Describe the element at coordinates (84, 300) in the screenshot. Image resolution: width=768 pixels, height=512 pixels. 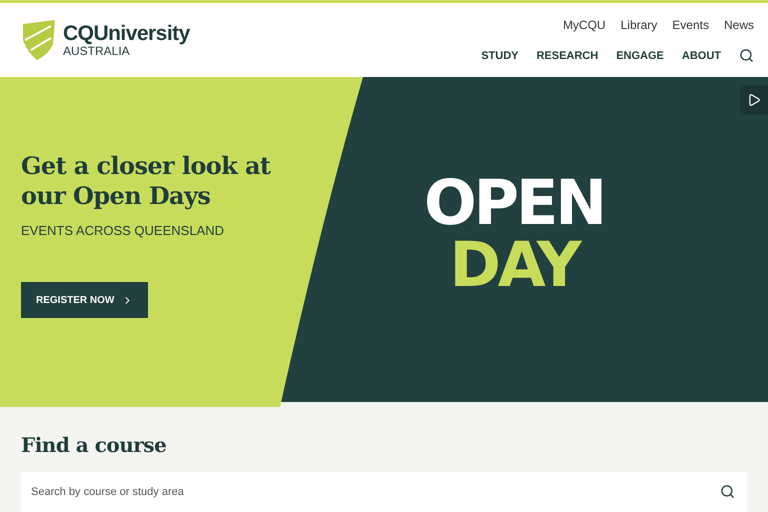
I see `register-button: REGISTER NOW` at that location.